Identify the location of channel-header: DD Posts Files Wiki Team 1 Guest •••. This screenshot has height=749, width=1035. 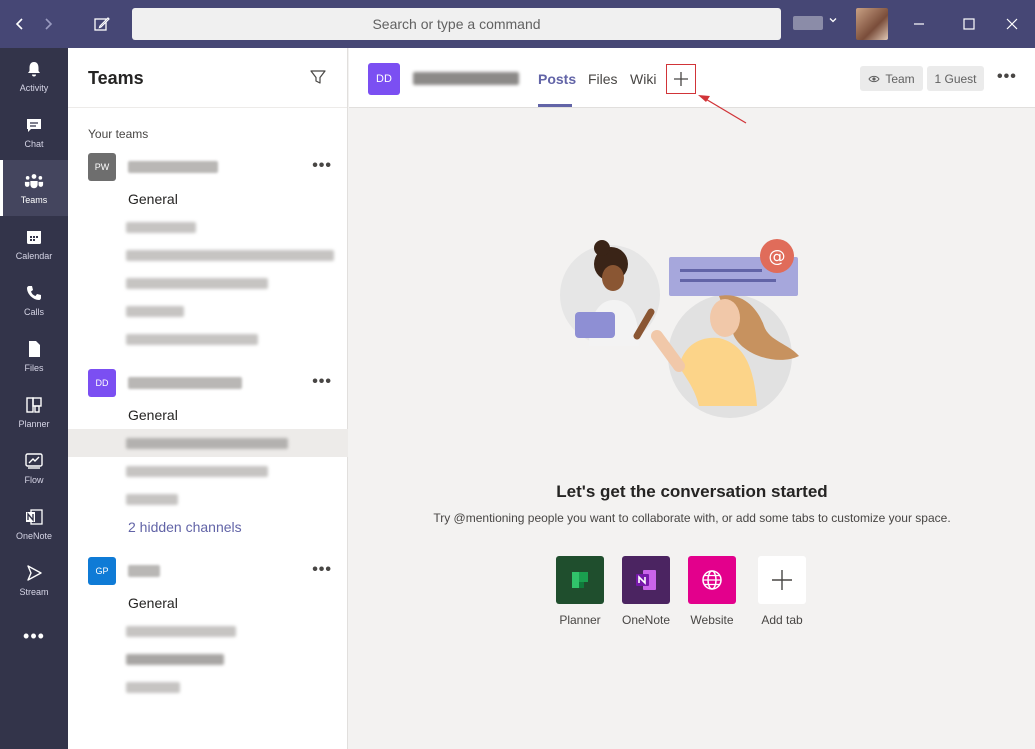
(692, 78).